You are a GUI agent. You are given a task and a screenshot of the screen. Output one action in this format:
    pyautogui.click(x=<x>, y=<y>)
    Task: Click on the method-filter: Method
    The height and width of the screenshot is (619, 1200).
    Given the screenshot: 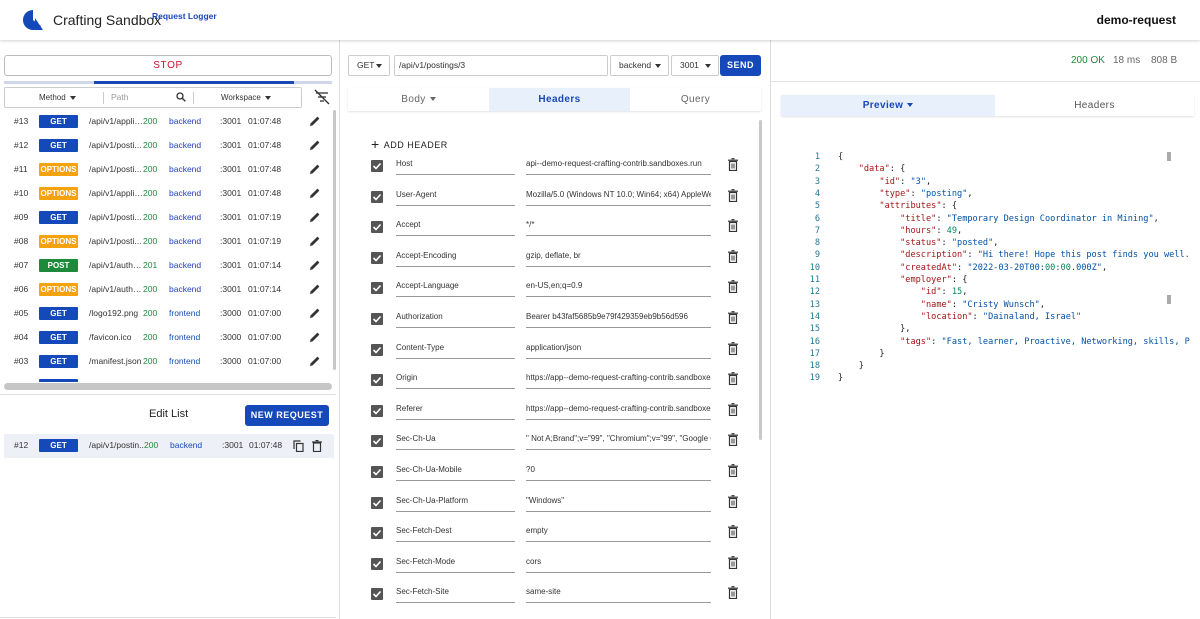 What is the action you would take?
    pyautogui.click(x=57, y=97)
    